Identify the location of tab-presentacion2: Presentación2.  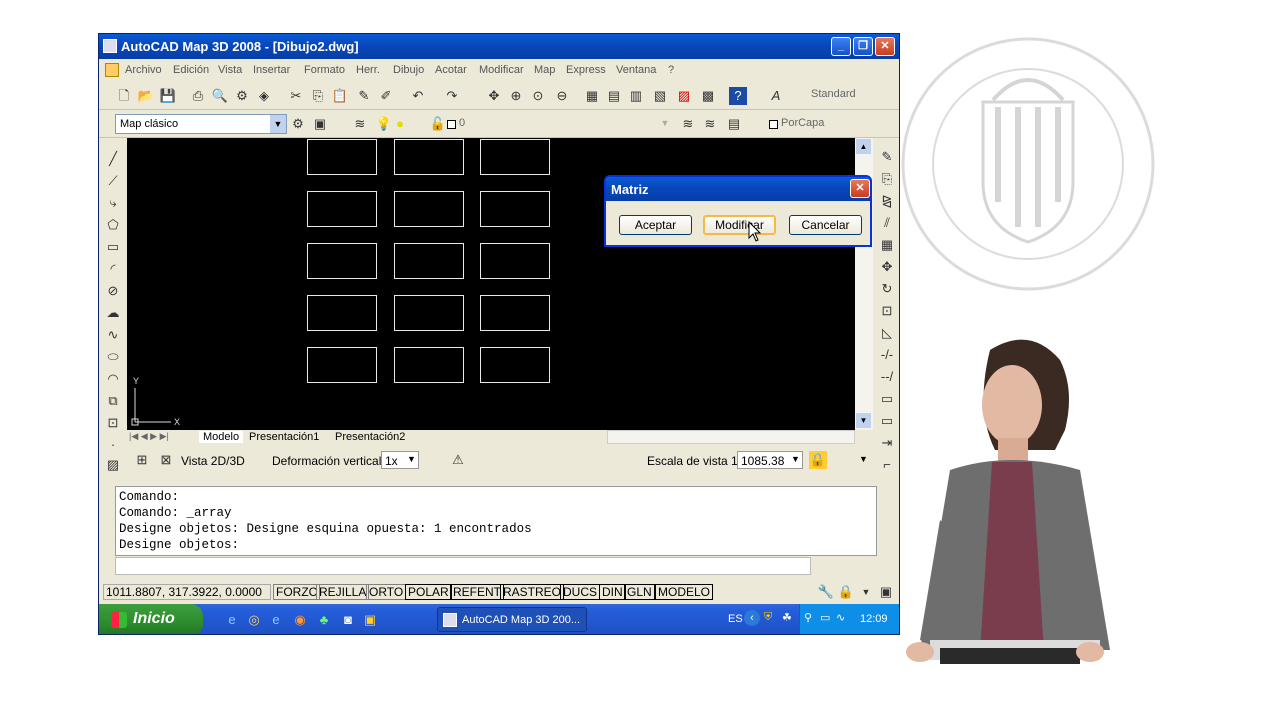
(370, 437).